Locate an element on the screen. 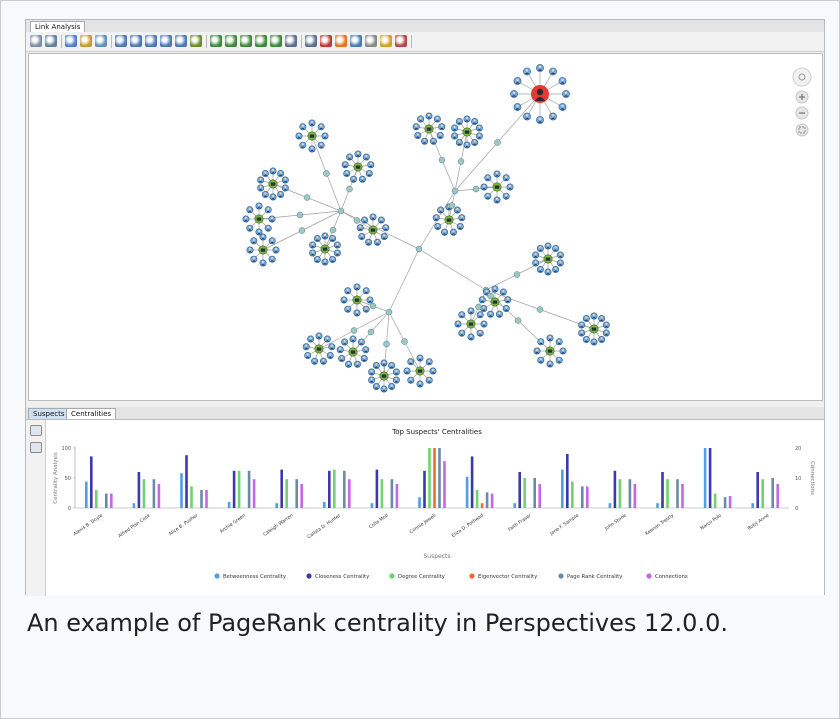 The height and width of the screenshot is (719, 840). tab-link-analysis: Link Analysis is located at coordinates (58, 26).